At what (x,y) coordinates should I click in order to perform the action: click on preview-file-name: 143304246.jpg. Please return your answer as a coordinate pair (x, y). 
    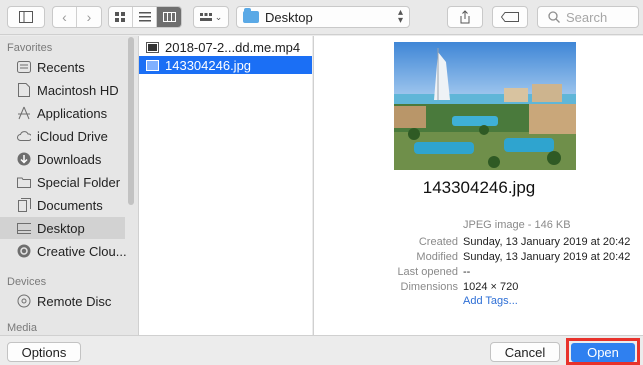
    Looking at the image, I should click on (479, 187).